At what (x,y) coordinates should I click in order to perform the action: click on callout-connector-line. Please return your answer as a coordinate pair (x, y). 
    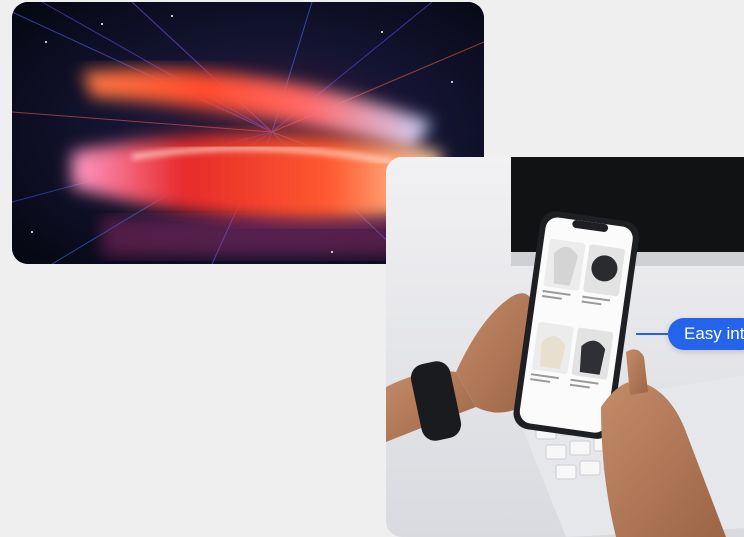
    Looking at the image, I should click on (652, 334).